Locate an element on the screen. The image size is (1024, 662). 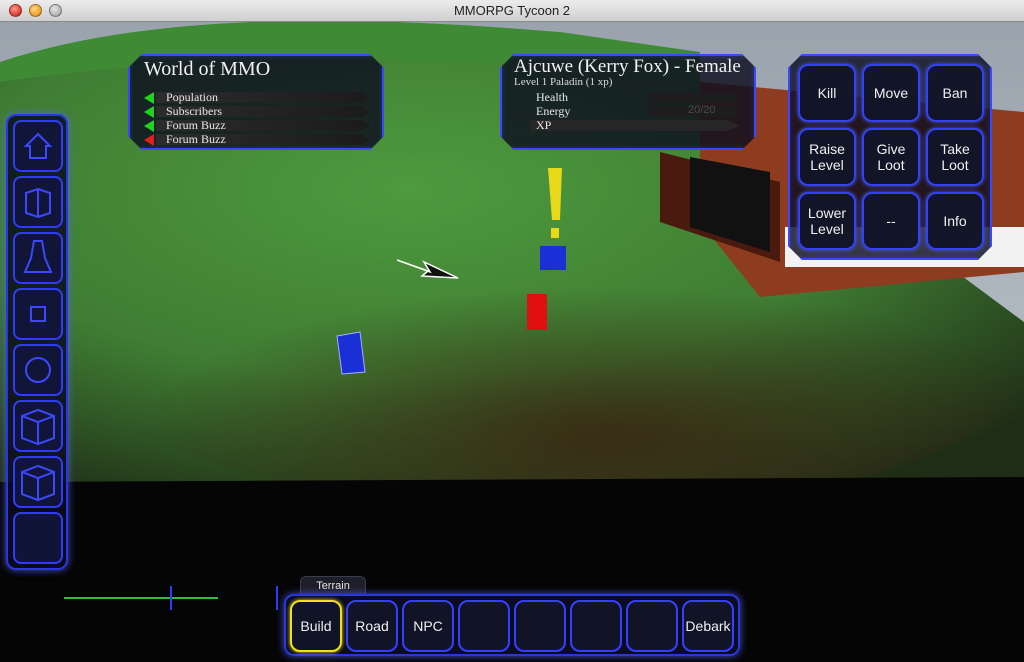
xp-stat: XP is located at coordinates (638, 125).